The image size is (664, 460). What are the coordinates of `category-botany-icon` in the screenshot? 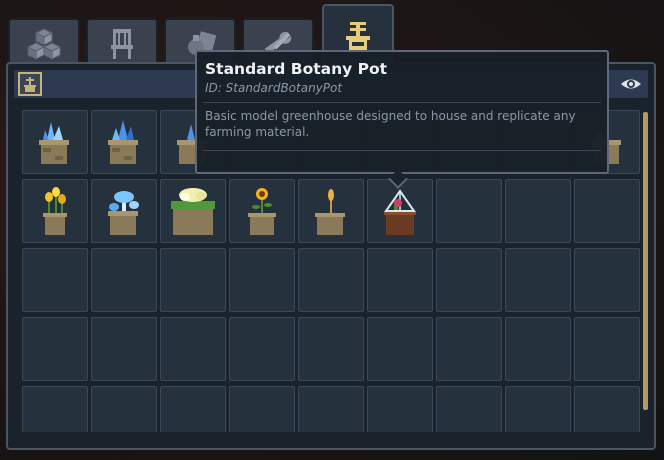 It's located at (30, 84).